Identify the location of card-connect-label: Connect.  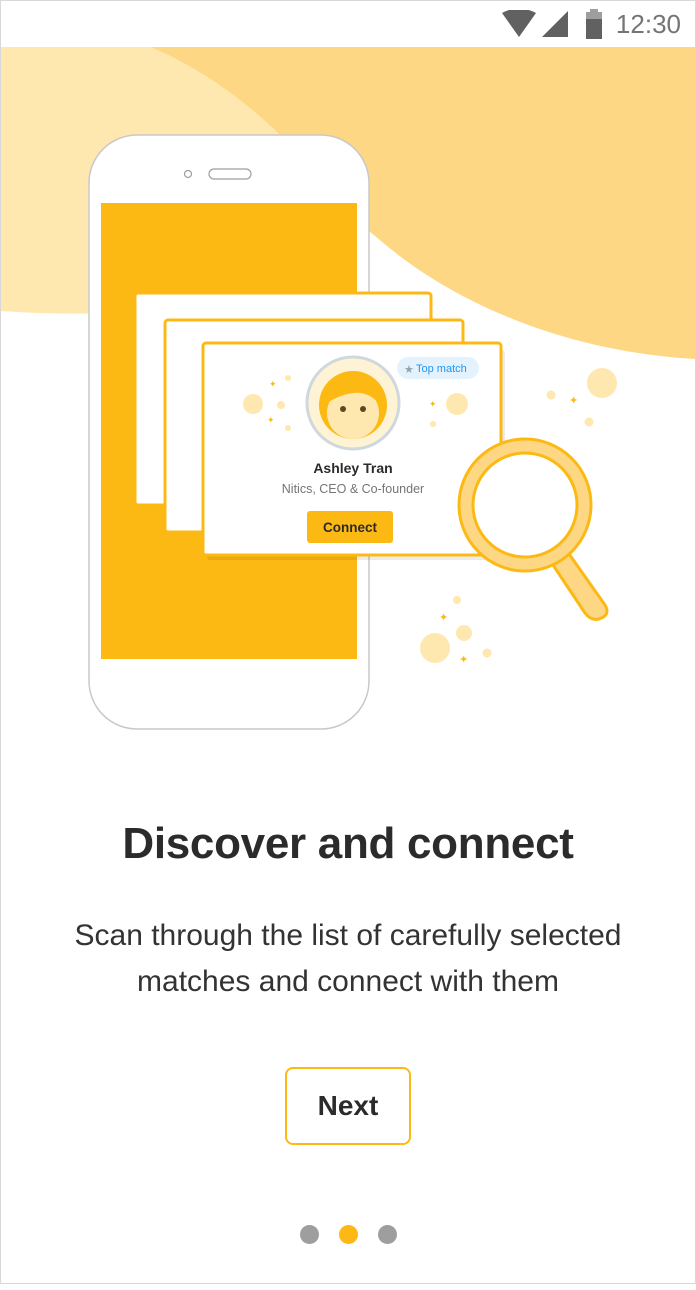
(350, 527).